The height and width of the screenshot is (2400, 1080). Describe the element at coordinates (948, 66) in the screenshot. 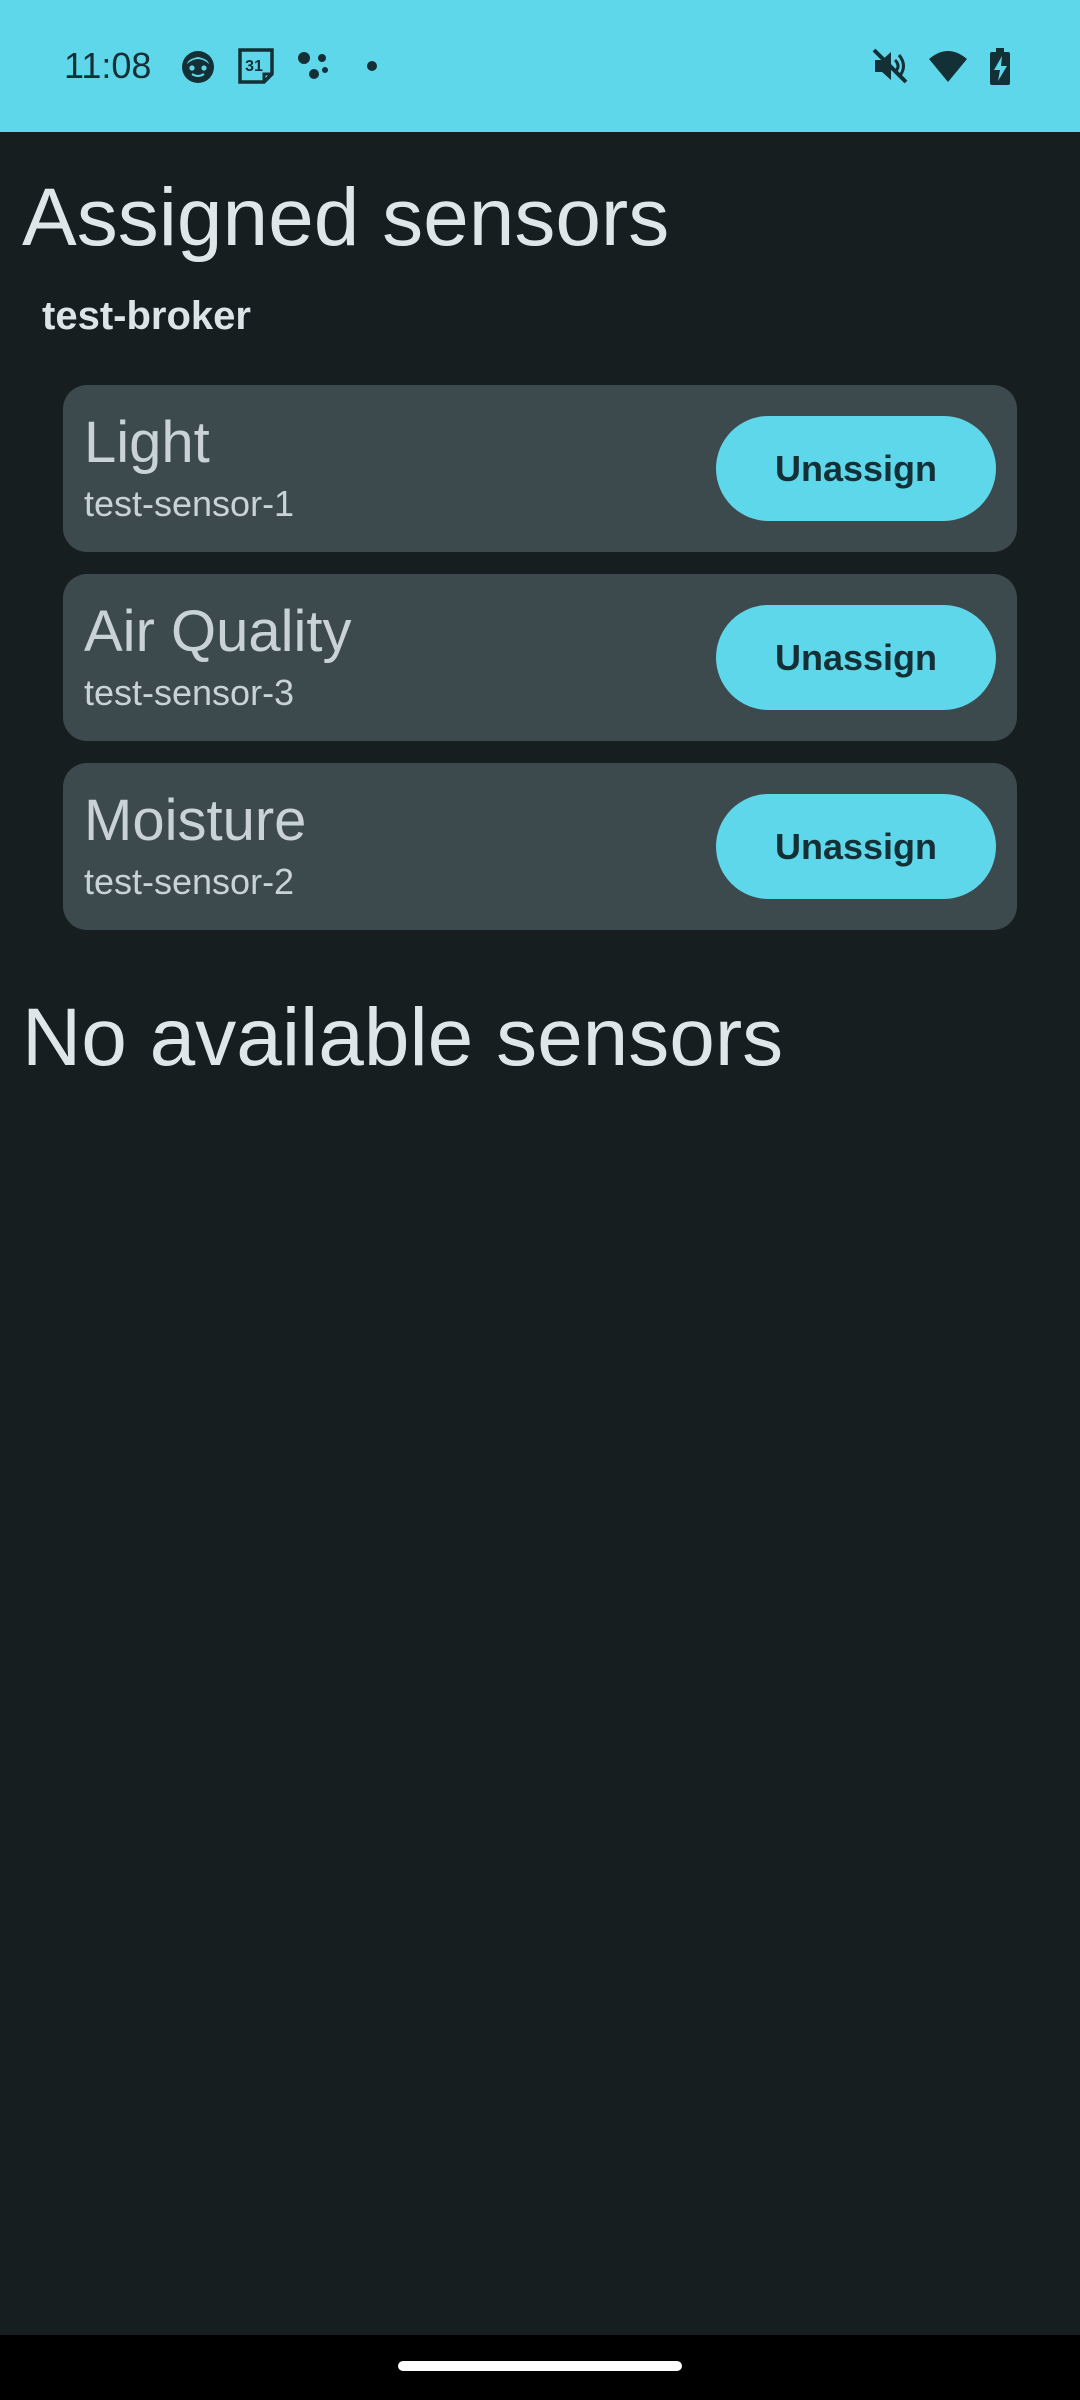

I see `wifi-icon` at that location.